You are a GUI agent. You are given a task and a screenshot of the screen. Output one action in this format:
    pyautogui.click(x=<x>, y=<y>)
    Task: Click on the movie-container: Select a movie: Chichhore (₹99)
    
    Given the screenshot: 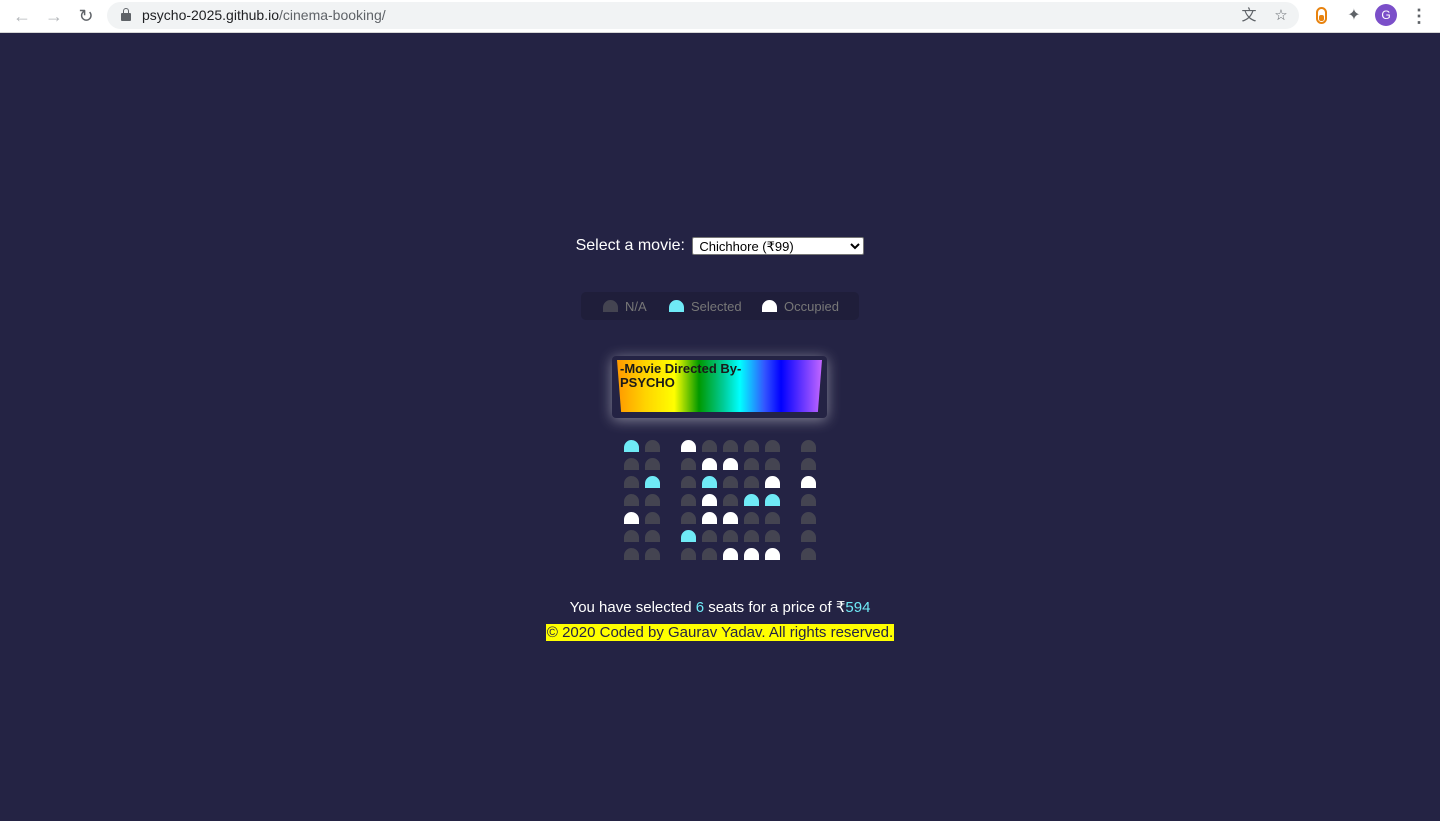 What is the action you would take?
    pyautogui.click(x=720, y=246)
    